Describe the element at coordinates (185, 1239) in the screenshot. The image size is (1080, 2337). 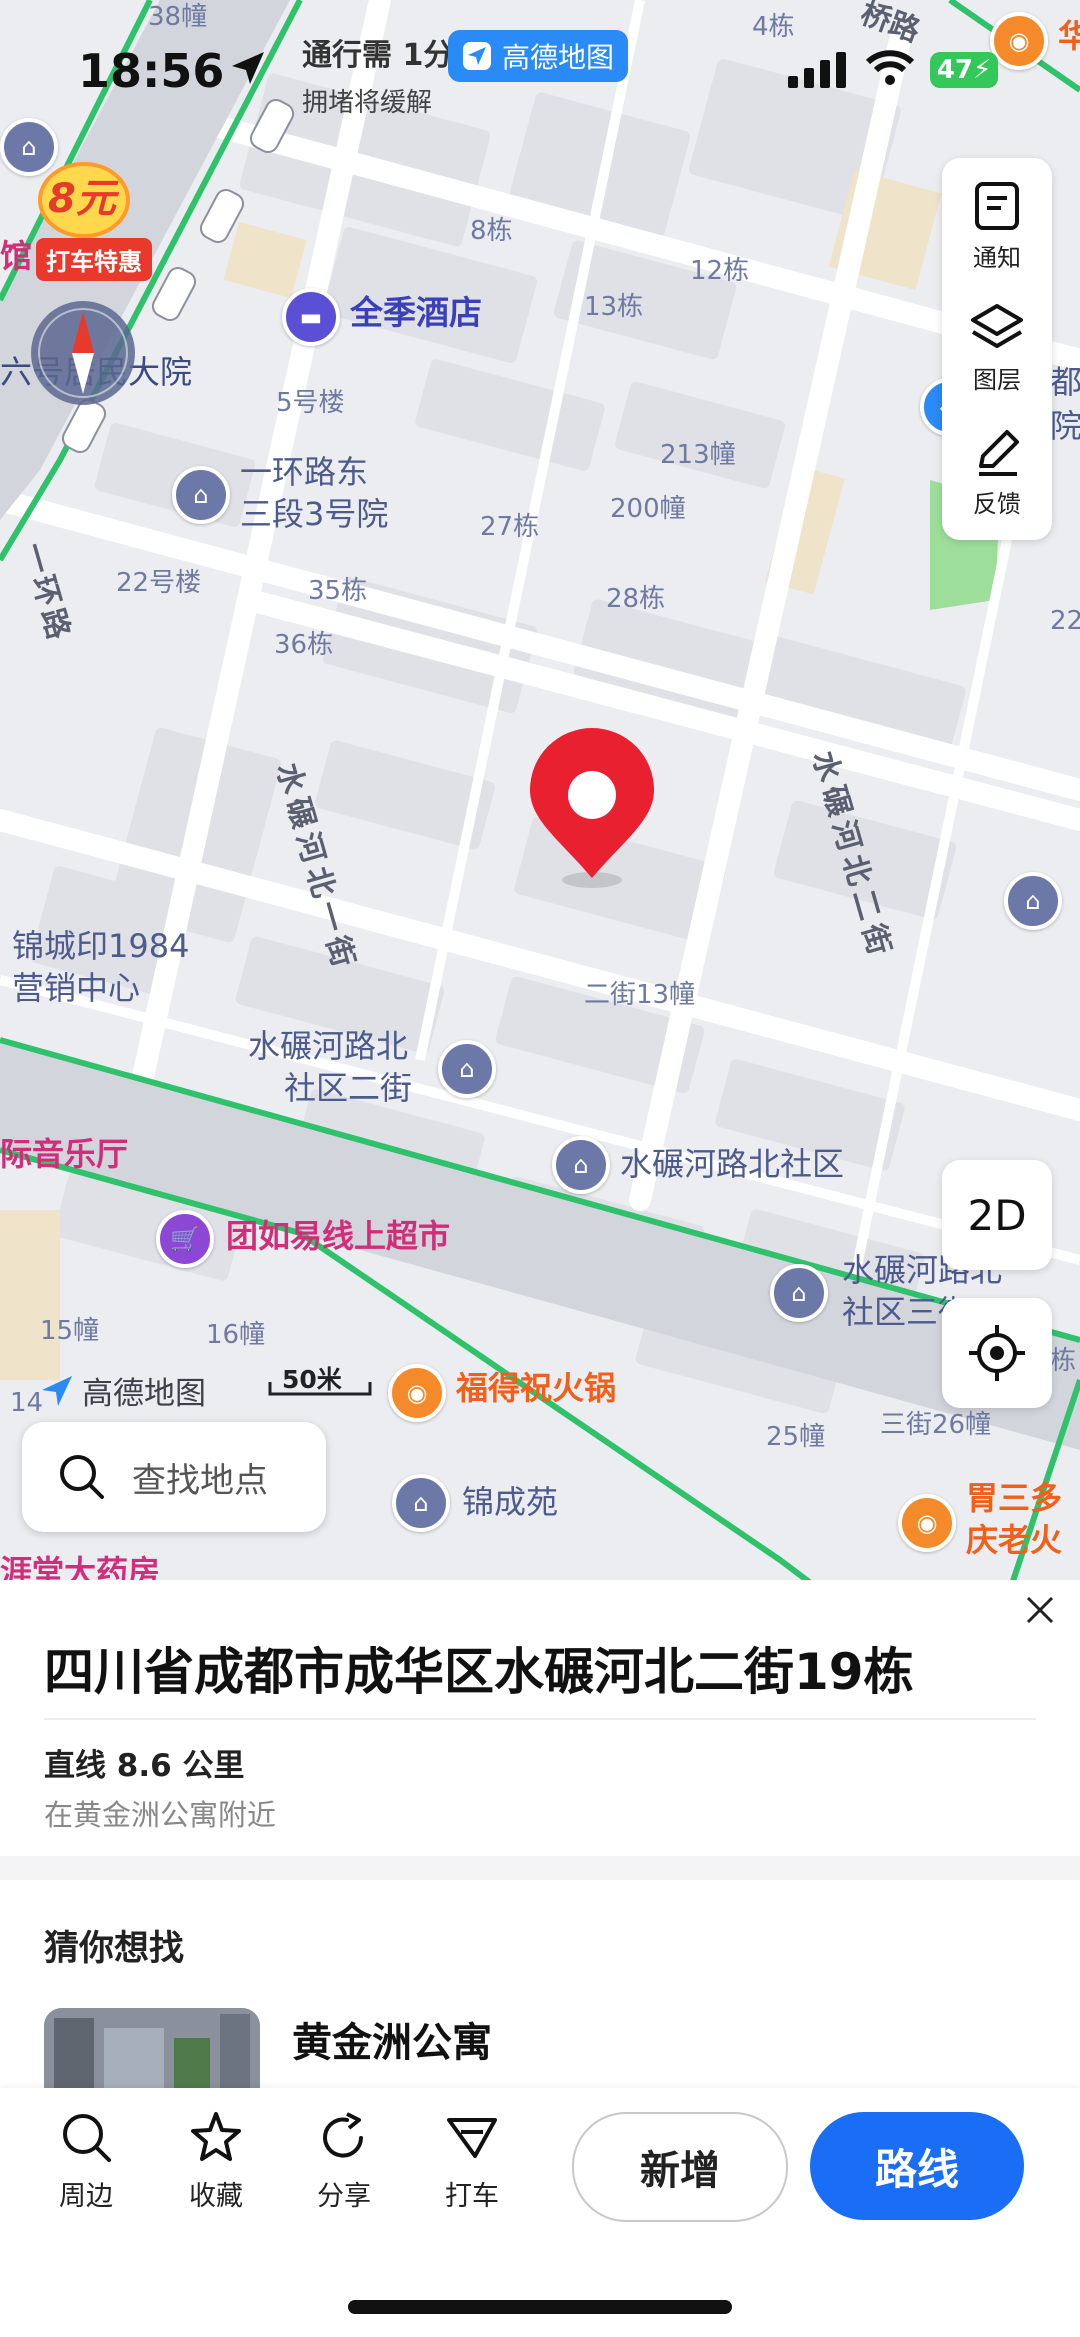
I see `shop-icon: 🛒` at that location.